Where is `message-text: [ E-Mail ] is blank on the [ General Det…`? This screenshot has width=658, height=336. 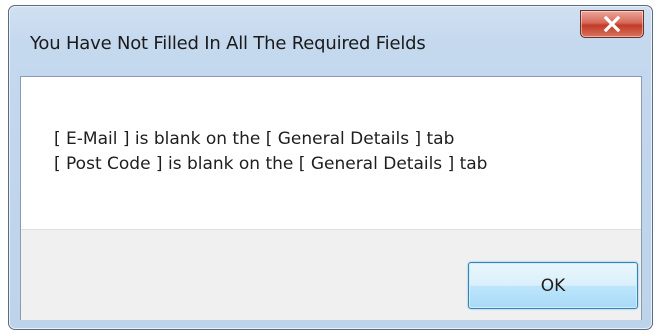 message-text: [ E-Mail ] is blank on the [ General Det… is located at coordinates (270, 152).